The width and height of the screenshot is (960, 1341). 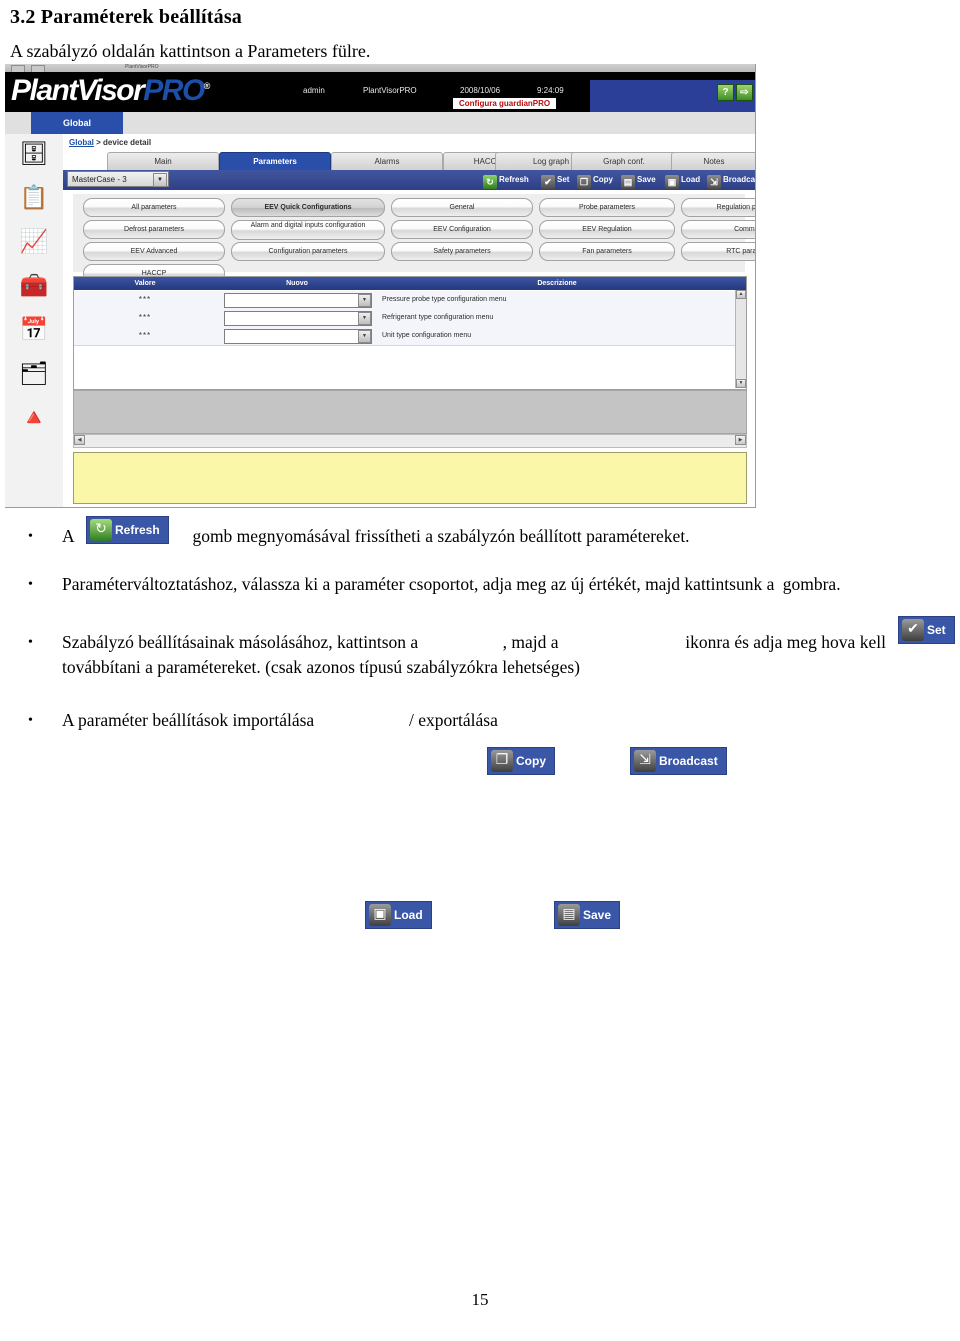 What do you see at coordinates (297, 283) in the screenshot?
I see `column-header-nuovo: Nuovo` at bounding box center [297, 283].